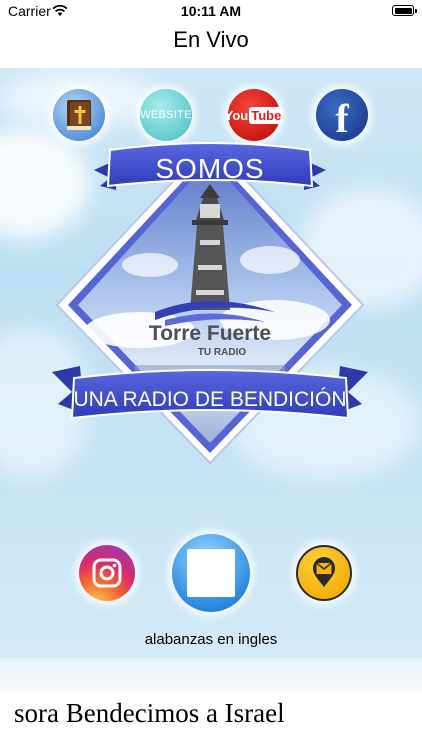  I want to click on youtube-button: You Tube, so click(254, 115).